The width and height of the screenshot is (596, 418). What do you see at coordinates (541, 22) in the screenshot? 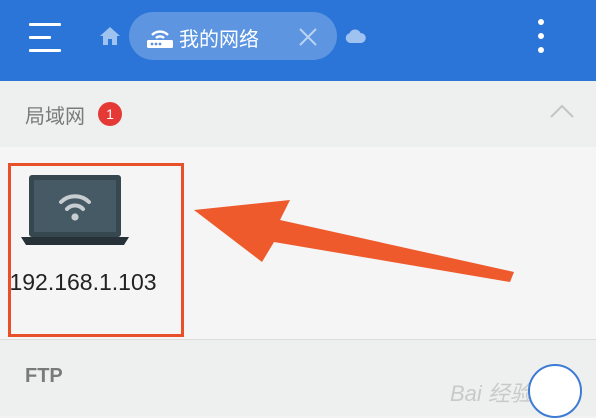
I see `more-vertical-icon` at bounding box center [541, 22].